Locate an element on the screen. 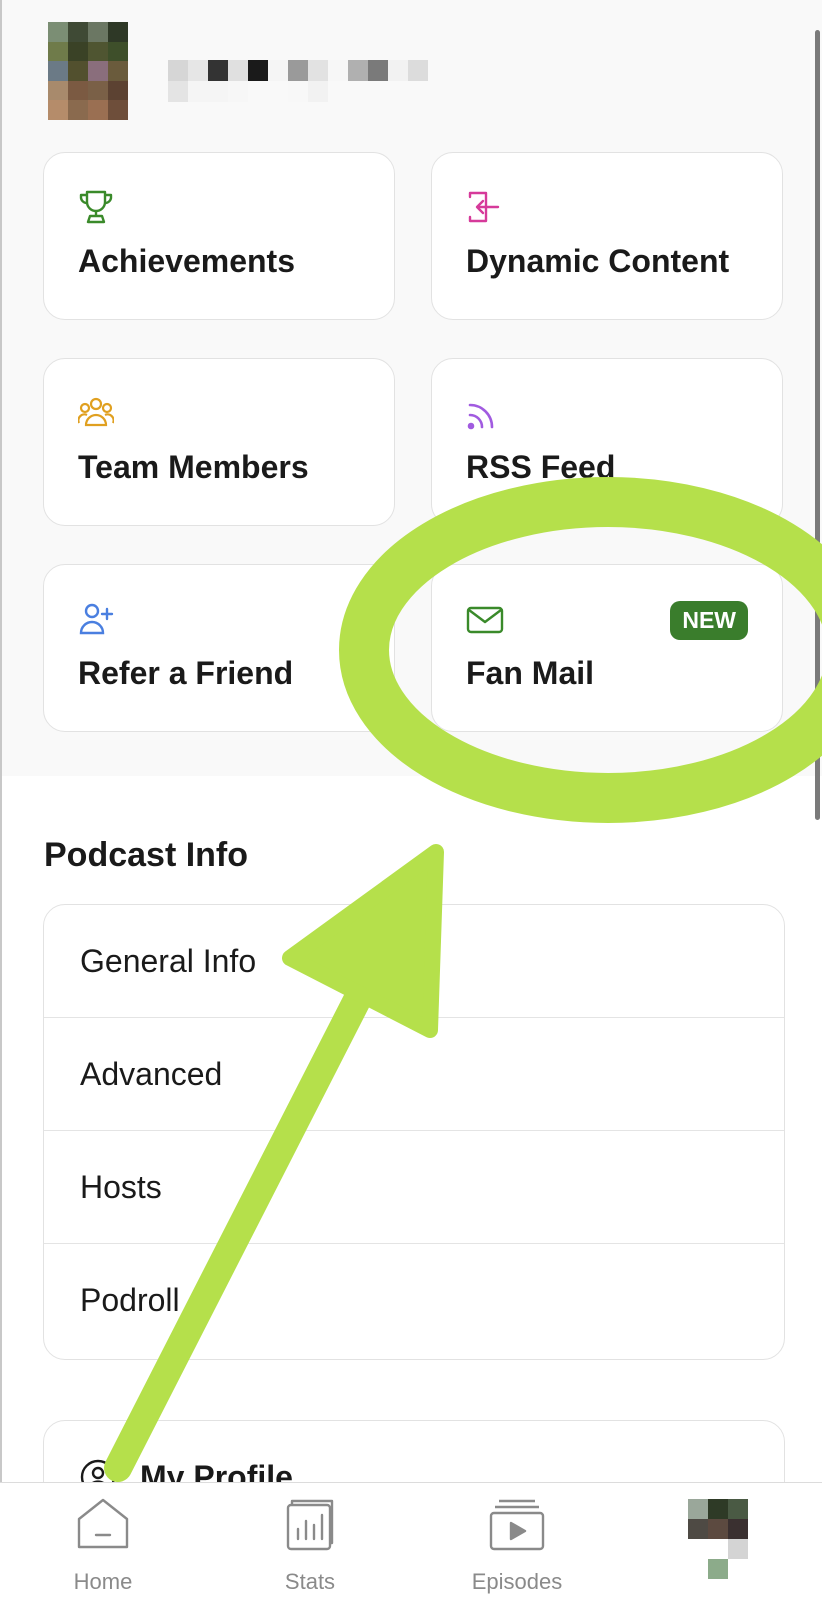 The image size is (822, 1619). card-label: Refer a Friend is located at coordinates (186, 673).